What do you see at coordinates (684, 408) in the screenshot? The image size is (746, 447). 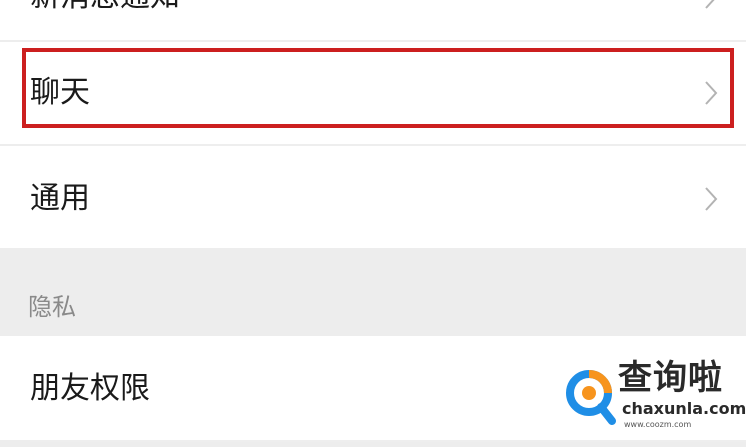 I see `watermark-domain: chaxunla.com` at bounding box center [684, 408].